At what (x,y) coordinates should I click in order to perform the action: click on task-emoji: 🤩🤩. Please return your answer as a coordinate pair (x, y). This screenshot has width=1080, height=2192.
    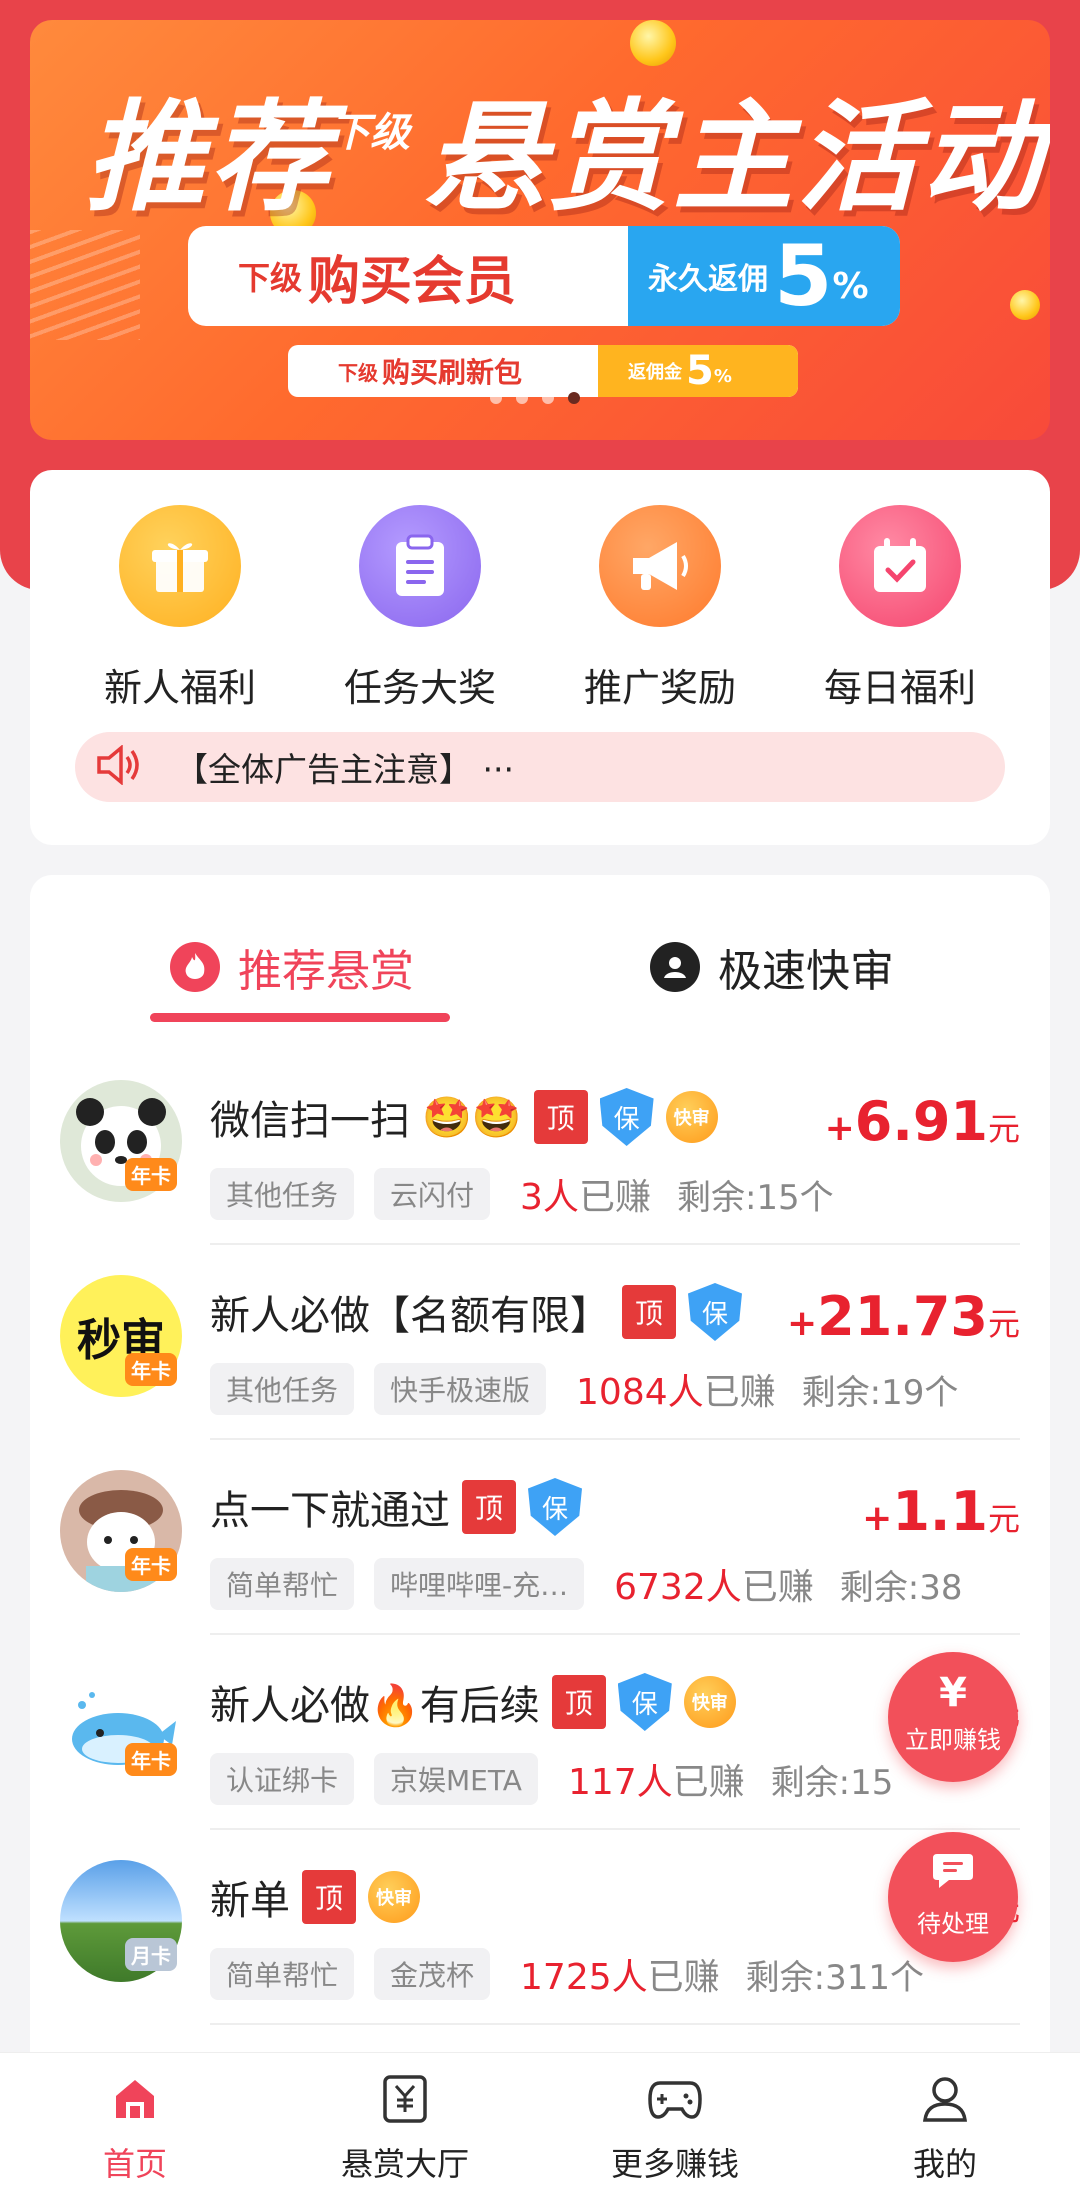
    Looking at the image, I should click on (472, 1117).